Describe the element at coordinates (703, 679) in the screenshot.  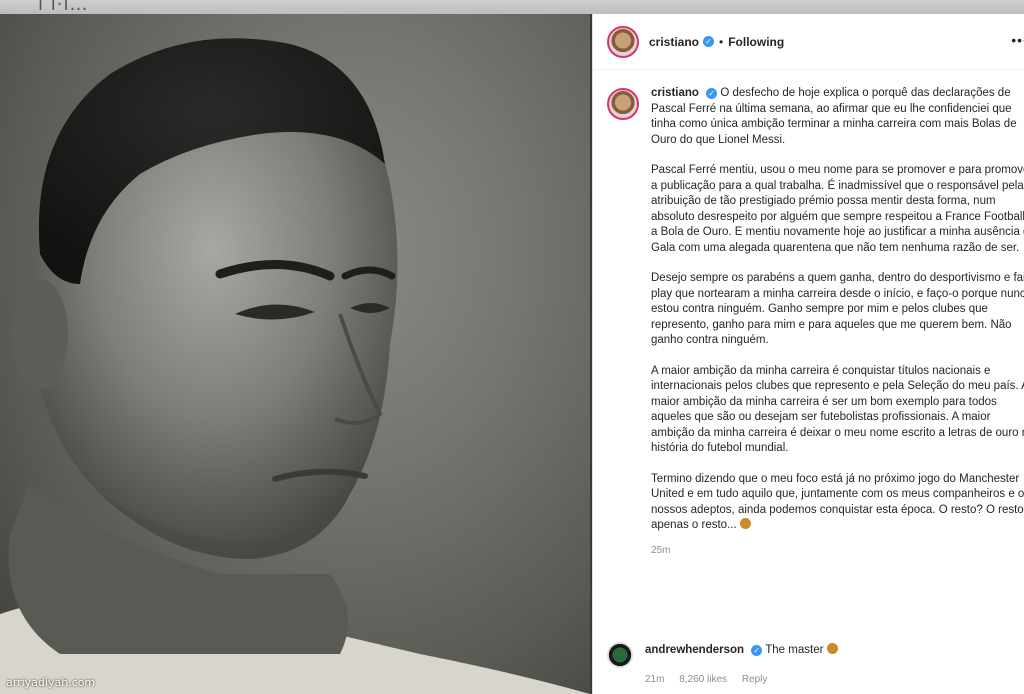
I see `comment-likes: 8,260 likes` at that location.